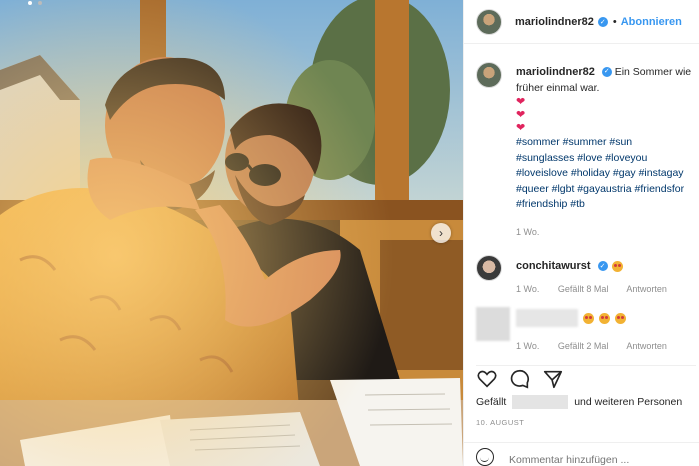 This screenshot has height=466, width=699. I want to click on commenter-avatar, so click(489, 268).